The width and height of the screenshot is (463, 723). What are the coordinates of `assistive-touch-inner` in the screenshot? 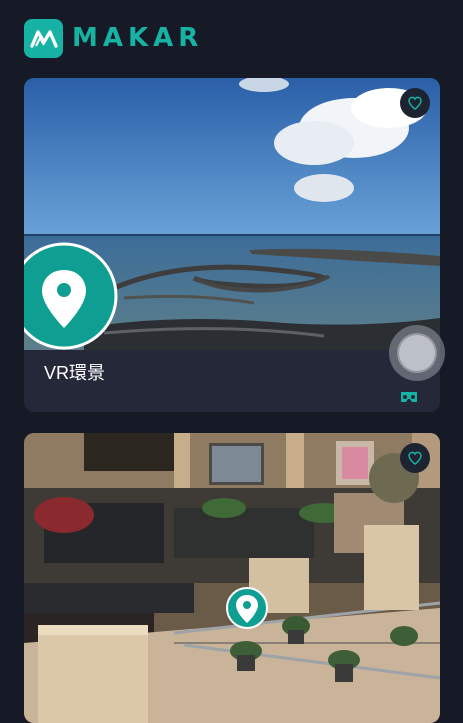 It's located at (417, 353).